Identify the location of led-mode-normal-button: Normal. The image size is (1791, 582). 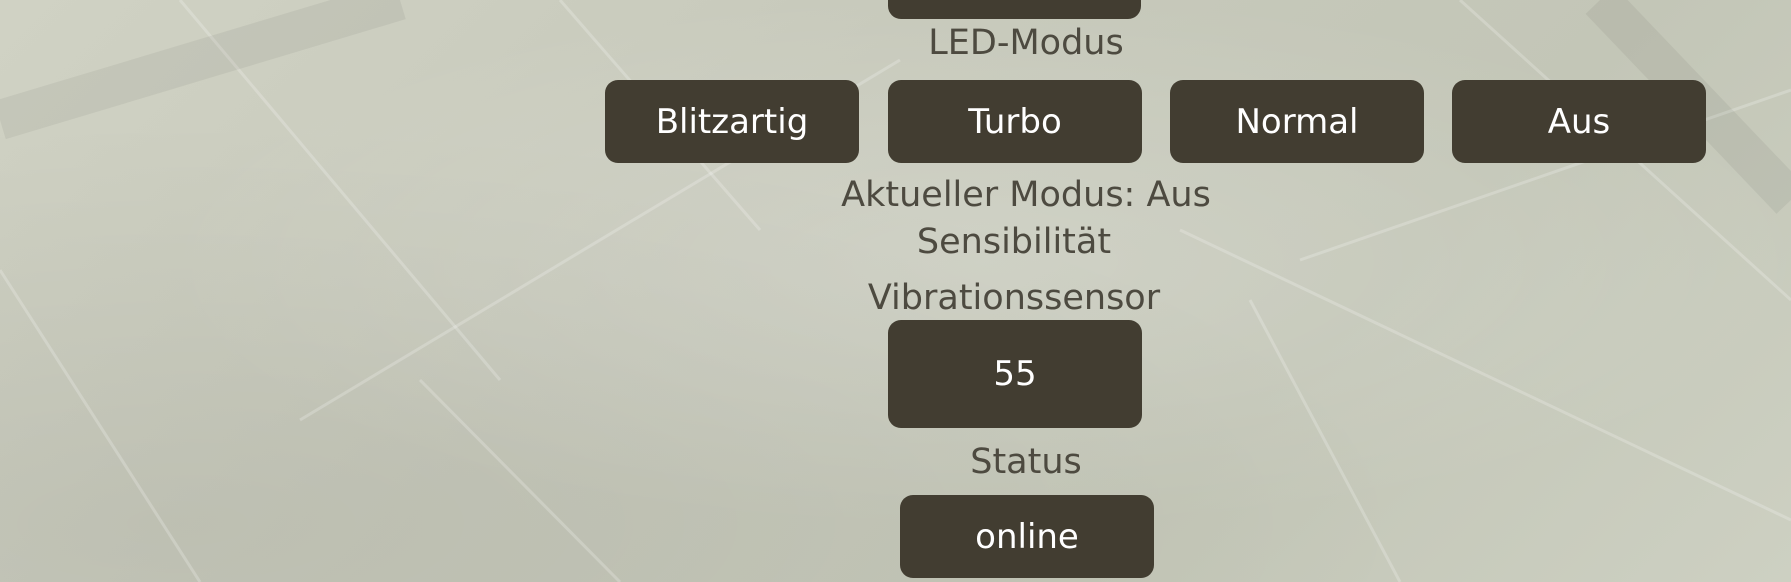
(1297, 121).